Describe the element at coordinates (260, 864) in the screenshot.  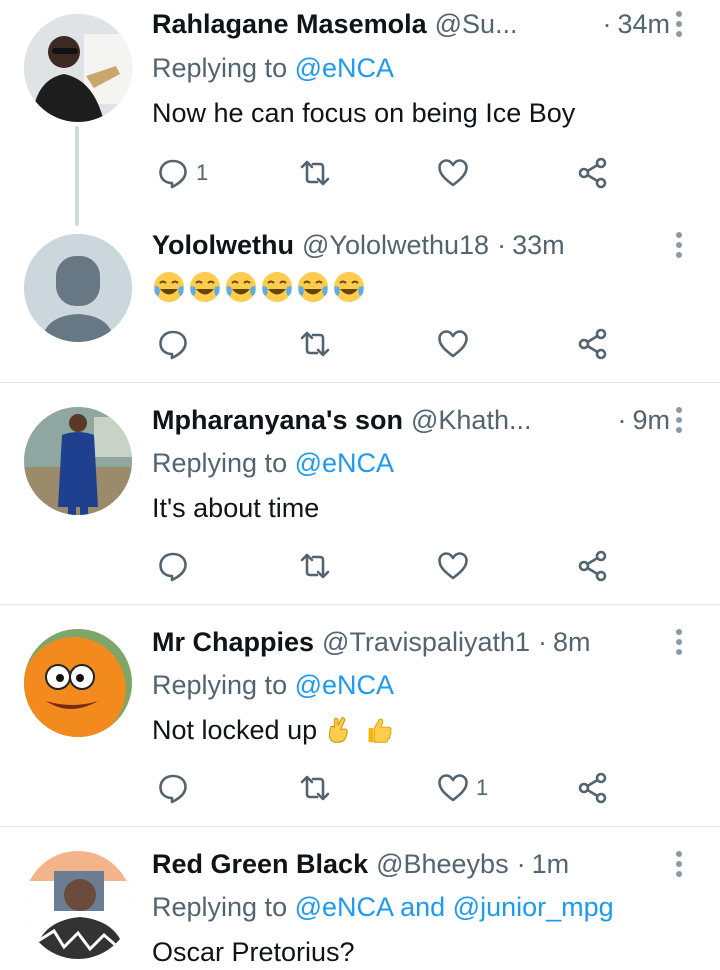
I see `display-name: Red Green Black` at that location.